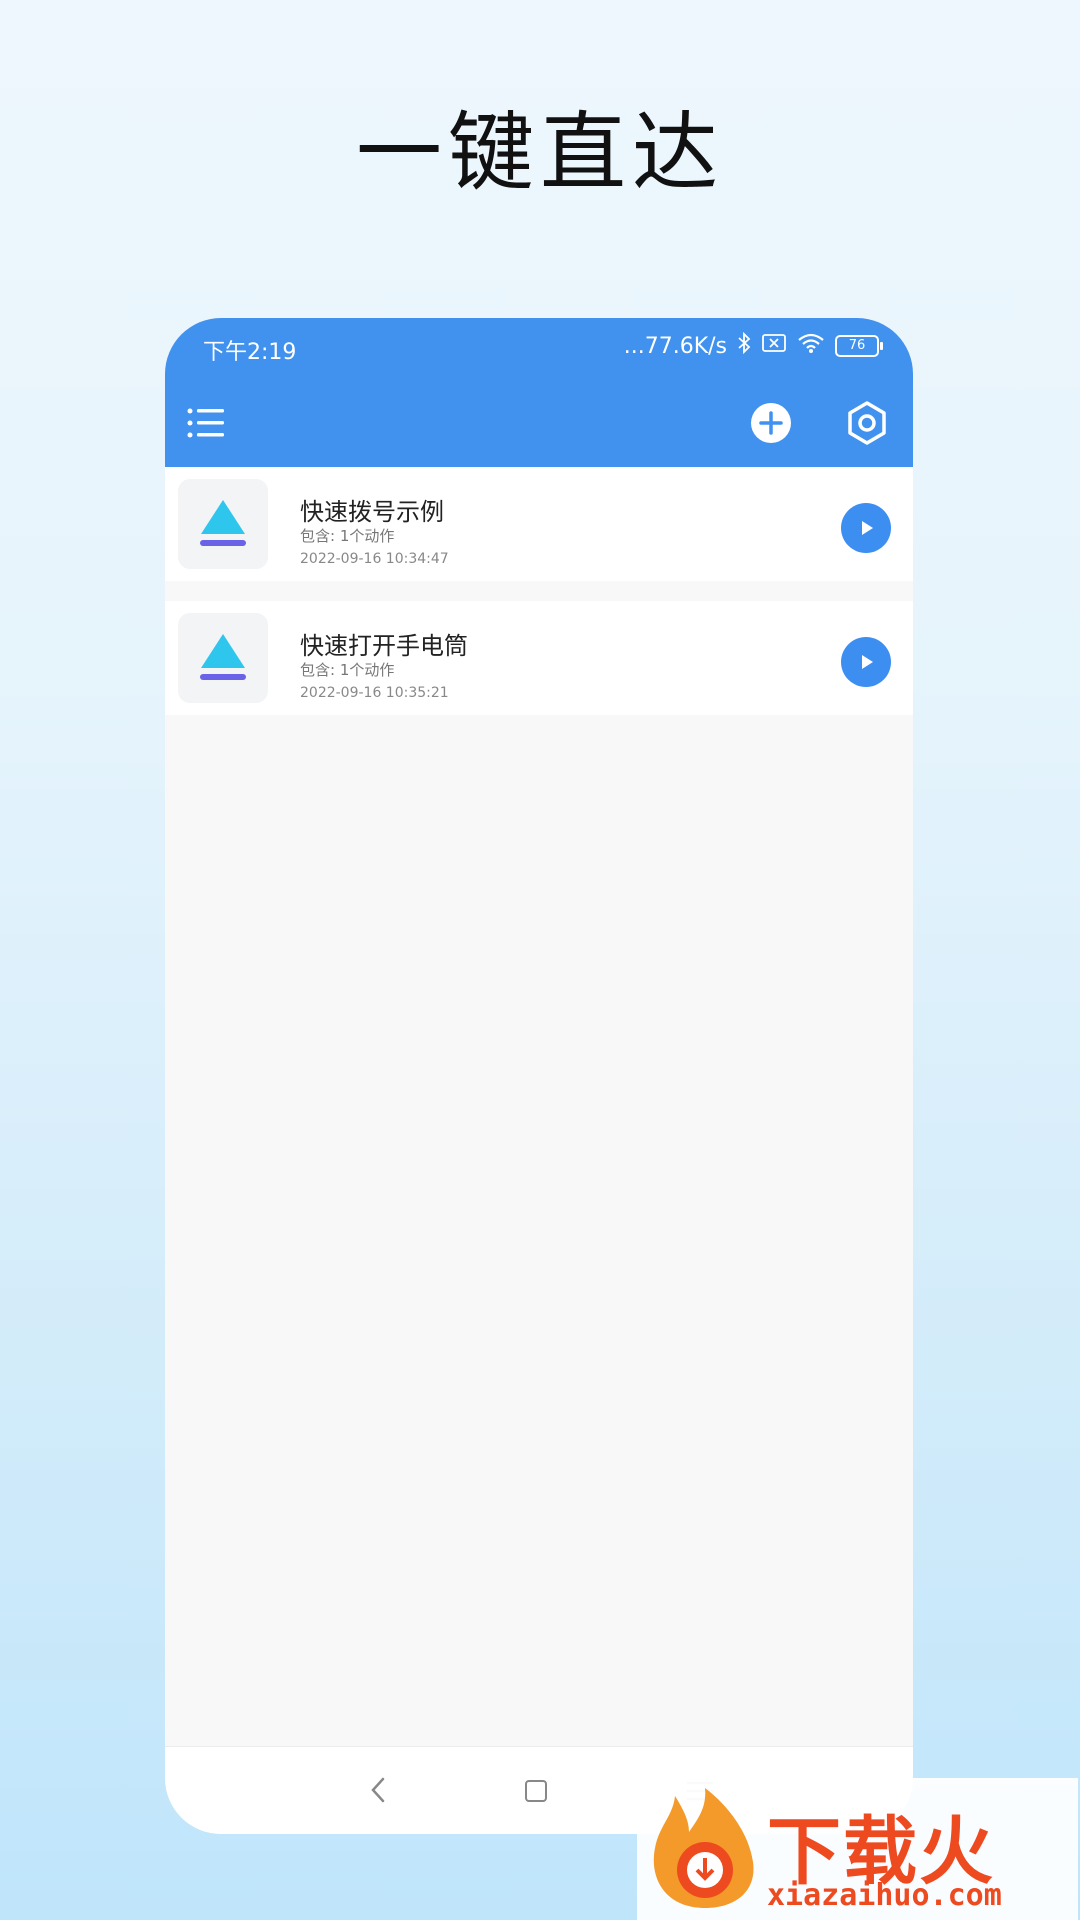  What do you see at coordinates (539, 524) in the screenshot?
I see `shortcut-item: 快速拨号示例 包含: 1个动作 2022-09-16 10:34:47` at bounding box center [539, 524].